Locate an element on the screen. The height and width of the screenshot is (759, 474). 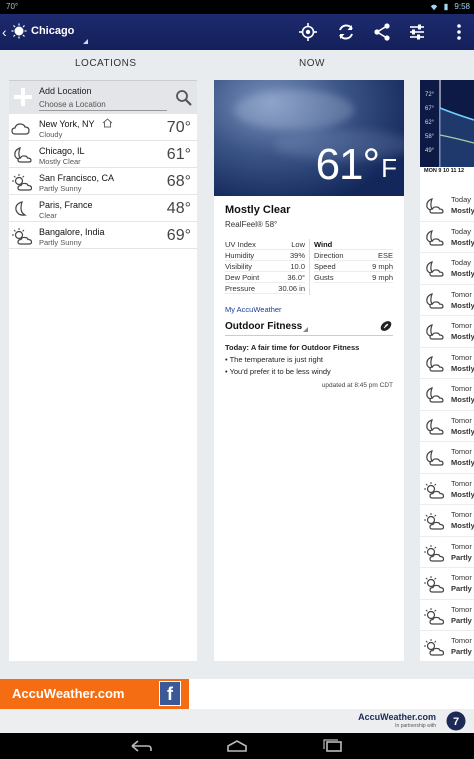
my-accuweather-label: My AccuWeather is located at coordinates (253, 309).